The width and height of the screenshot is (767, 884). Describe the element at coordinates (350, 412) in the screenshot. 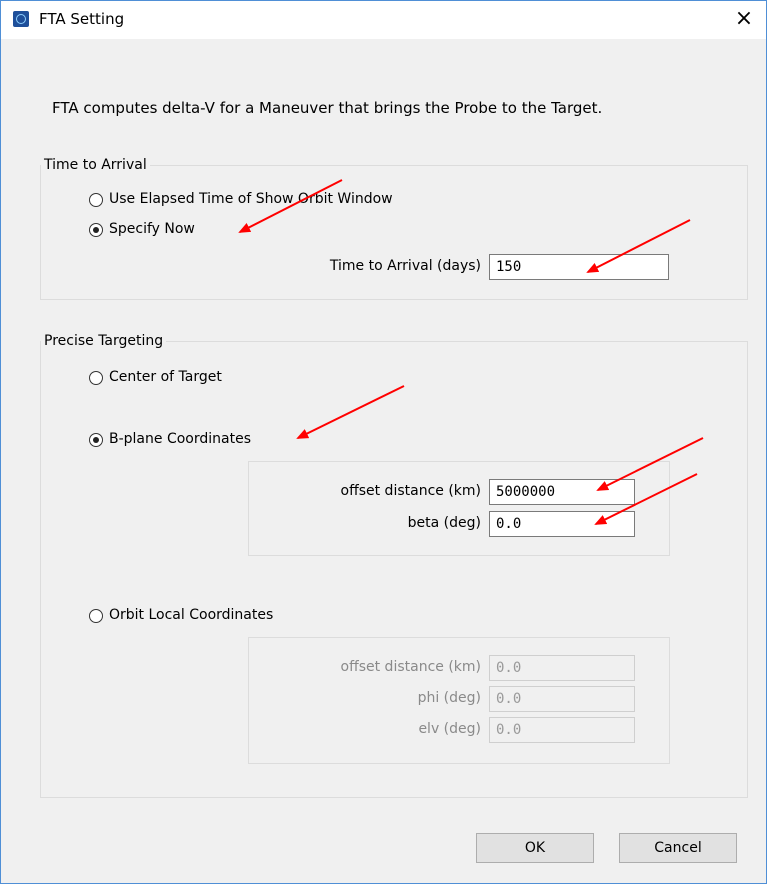

I see `arrow-bplane-coordinates` at that location.